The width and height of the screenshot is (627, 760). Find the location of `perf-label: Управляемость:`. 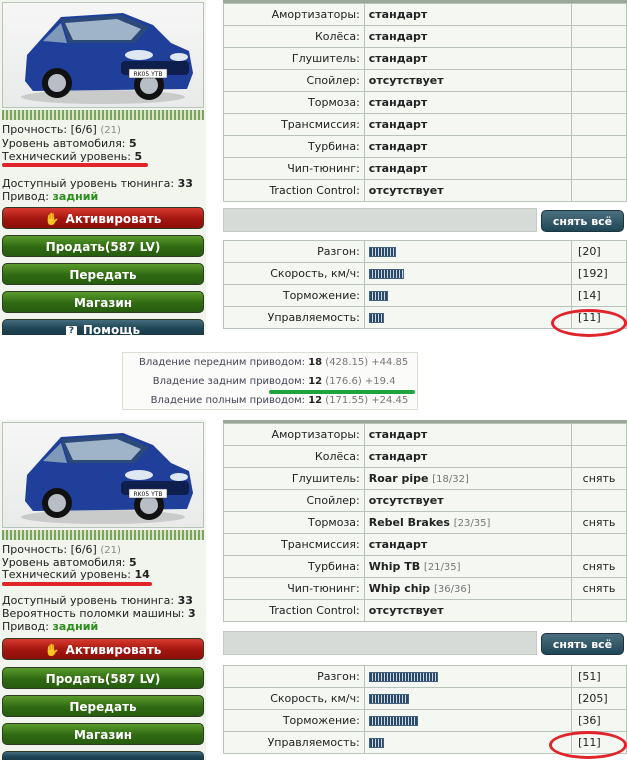

perf-label: Управляемость: is located at coordinates (294, 742).